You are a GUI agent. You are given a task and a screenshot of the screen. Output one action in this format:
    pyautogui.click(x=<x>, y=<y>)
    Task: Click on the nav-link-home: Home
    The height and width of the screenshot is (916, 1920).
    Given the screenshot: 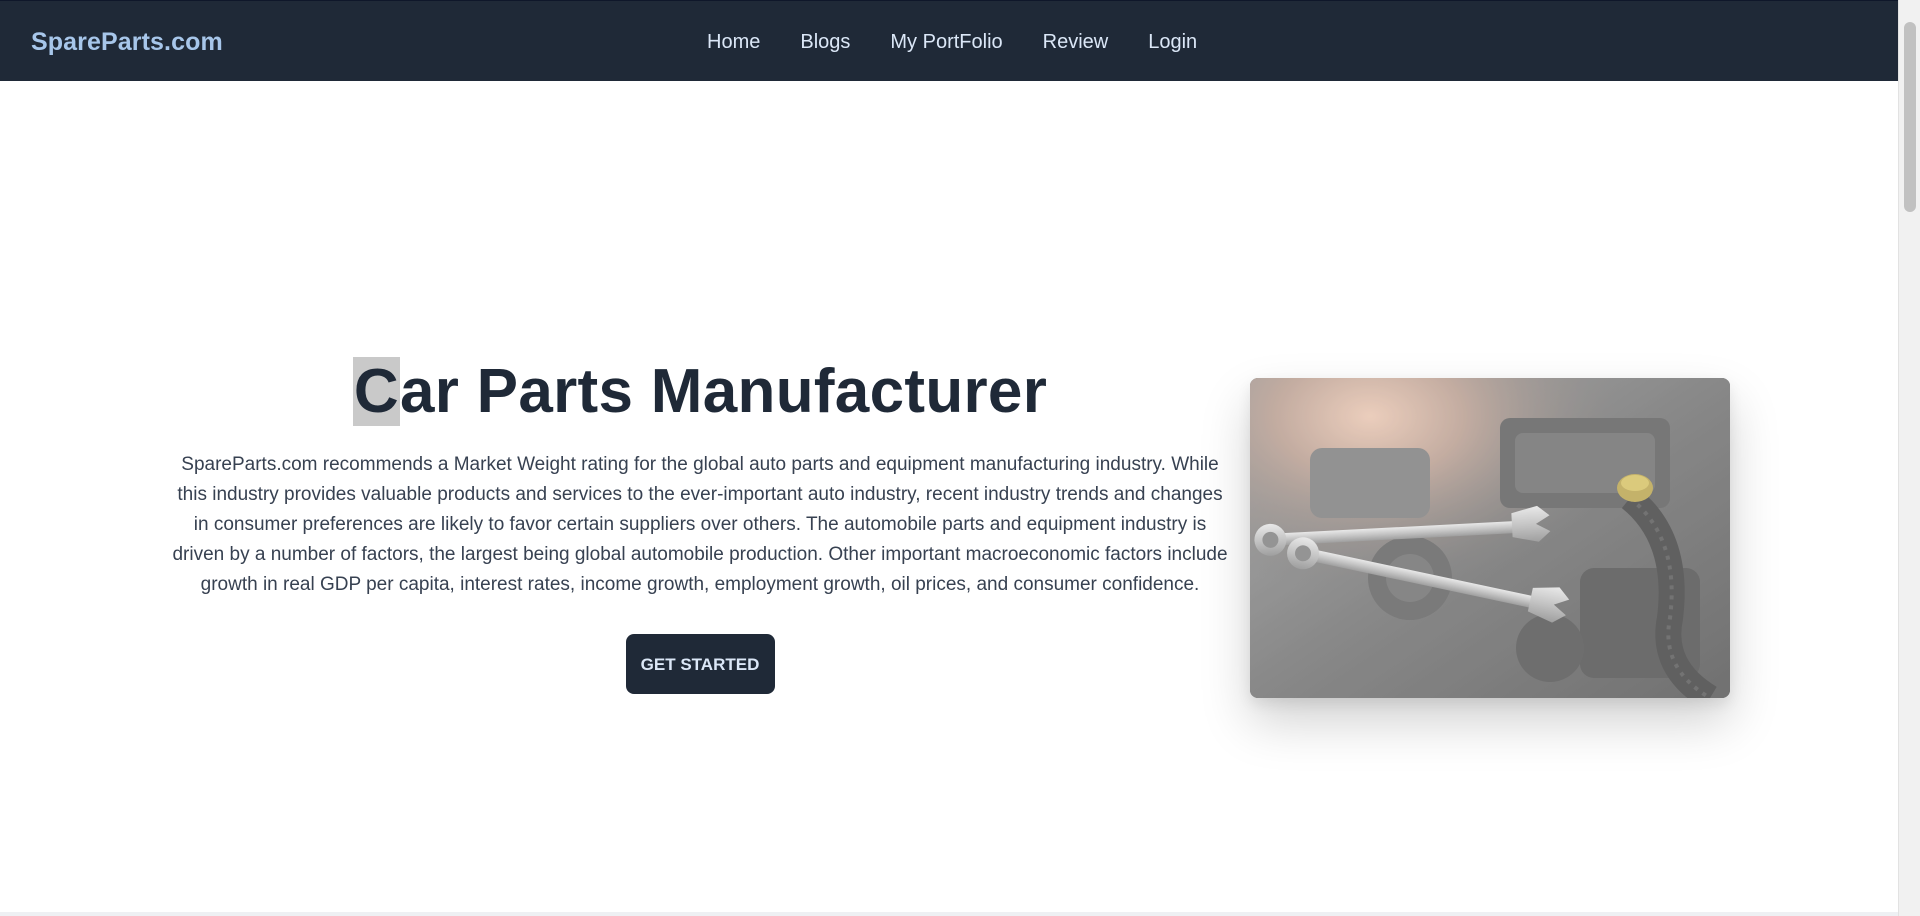 What is the action you would take?
    pyautogui.click(x=733, y=42)
    